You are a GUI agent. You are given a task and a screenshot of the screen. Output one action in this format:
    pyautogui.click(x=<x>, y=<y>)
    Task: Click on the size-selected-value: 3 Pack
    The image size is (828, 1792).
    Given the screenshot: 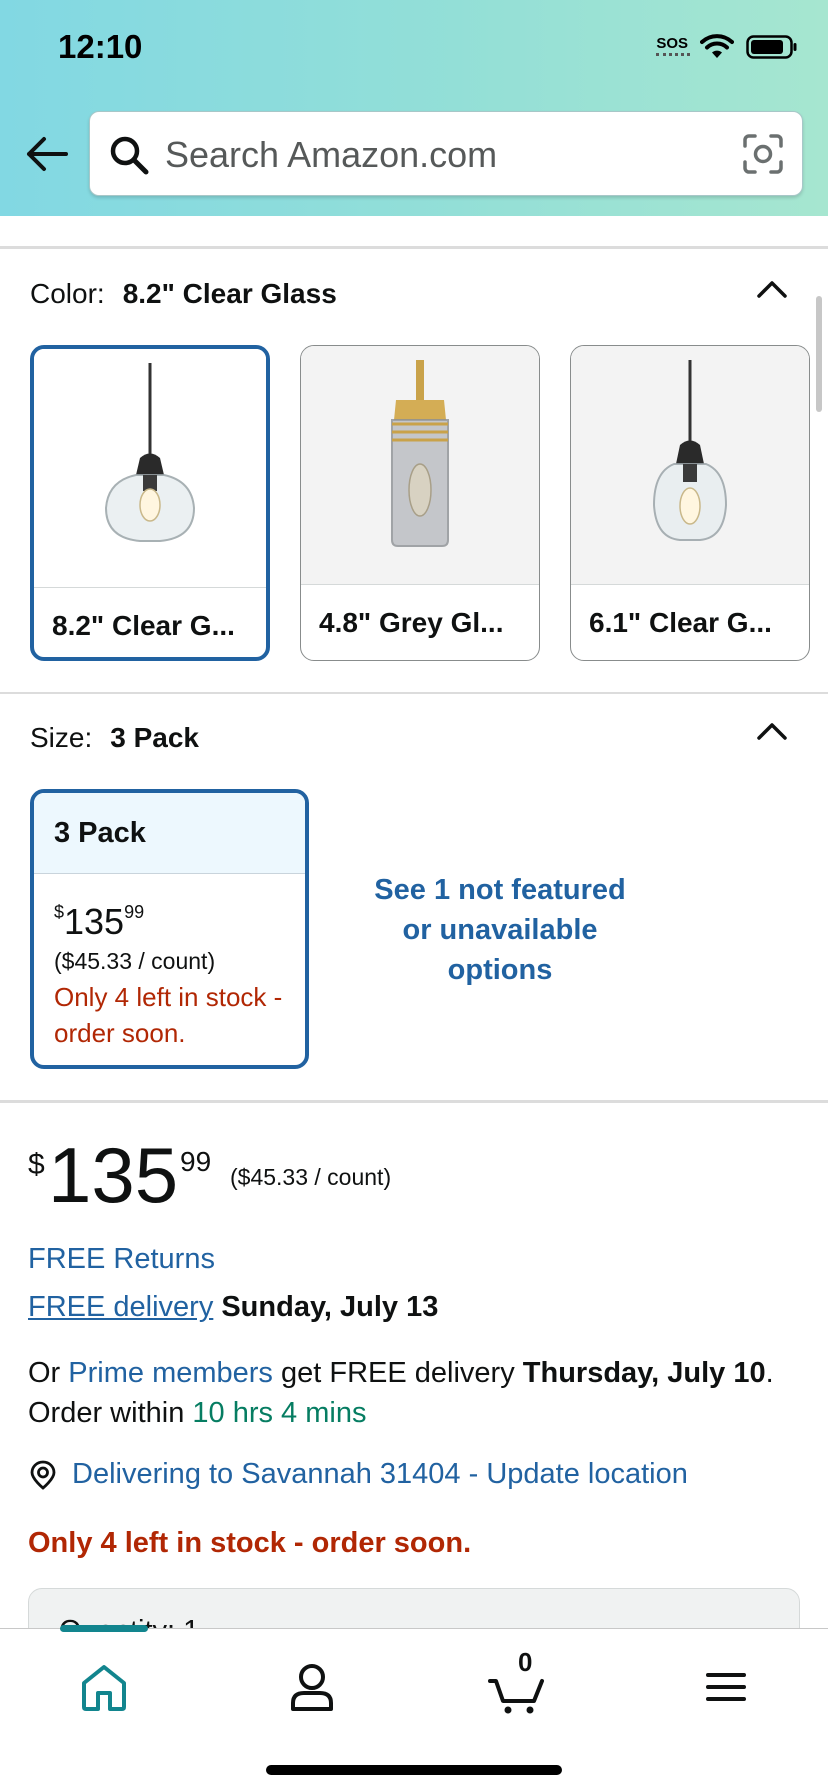 What is the action you would take?
    pyautogui.click(x=154, y=737)
    